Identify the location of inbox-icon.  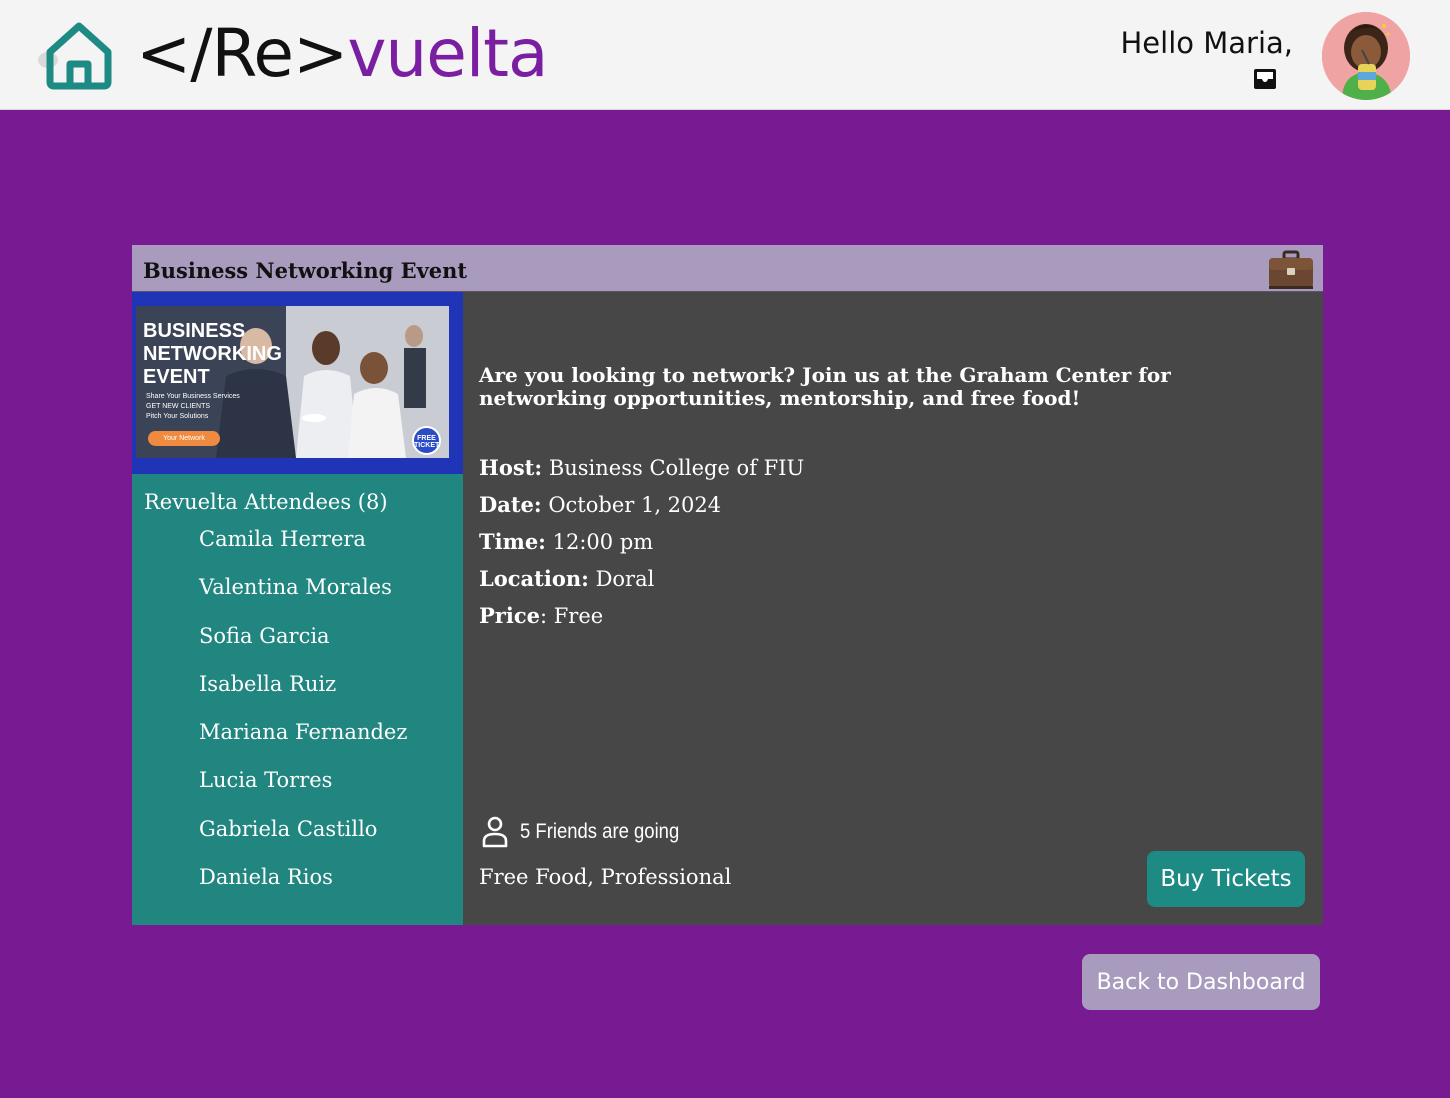
(1265, 79).